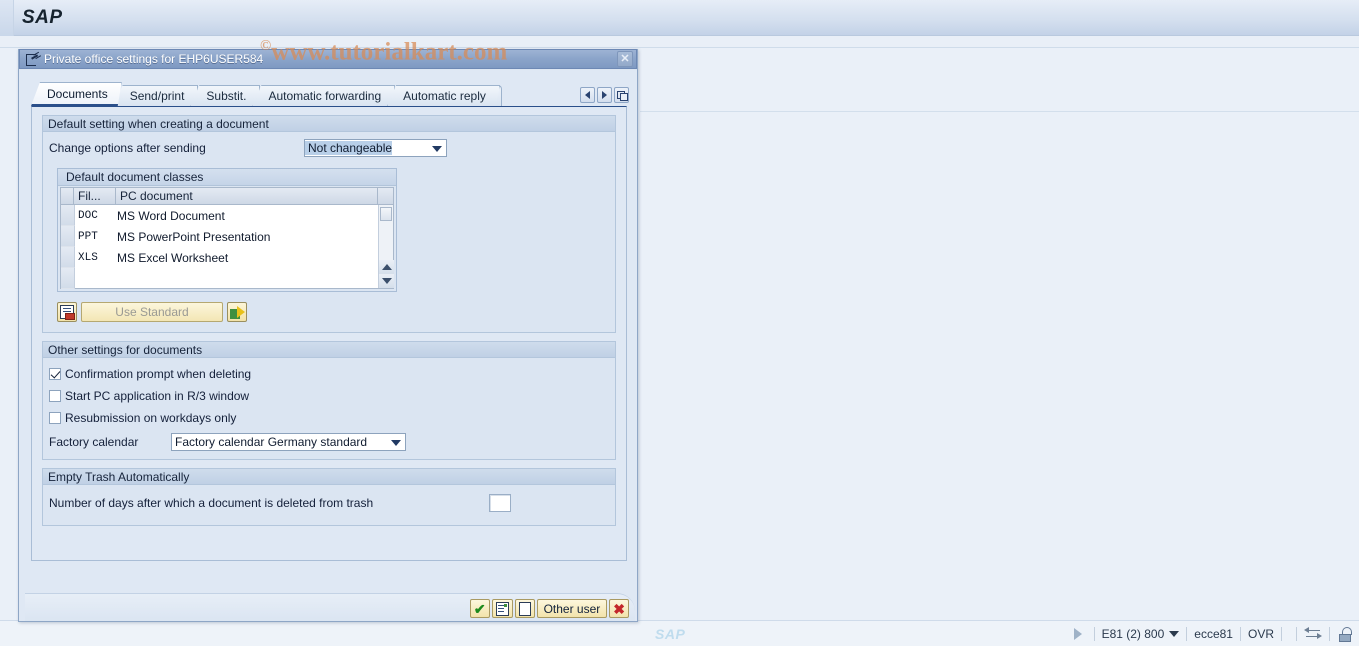 Image resolution: width=1359 pixels, height=646 pixels. What do you see at coordinates (227, 177) in the screenshot?
I see `table-title: Default document classes` at bounding box center [227, 177].